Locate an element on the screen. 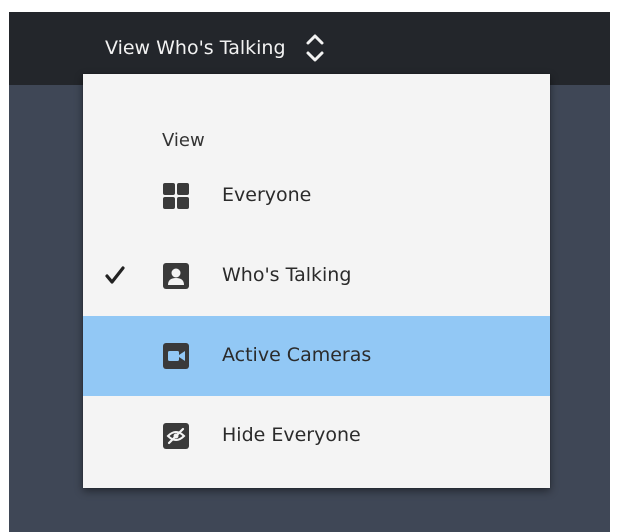  menu-item-label: Active Cameras is located at coordinates (297, 355).